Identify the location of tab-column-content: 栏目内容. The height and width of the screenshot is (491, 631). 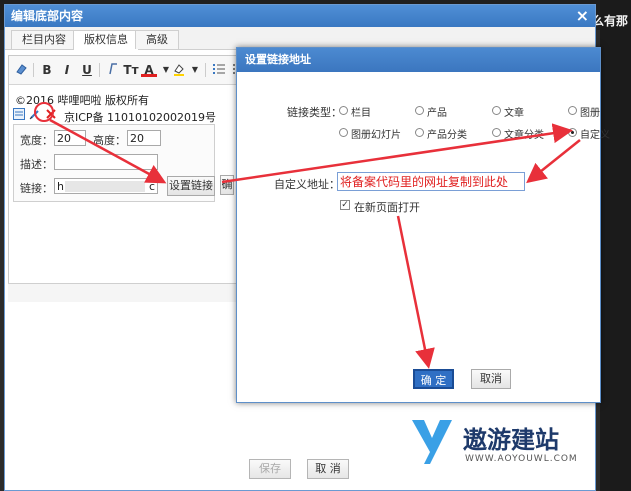
(44, 39).